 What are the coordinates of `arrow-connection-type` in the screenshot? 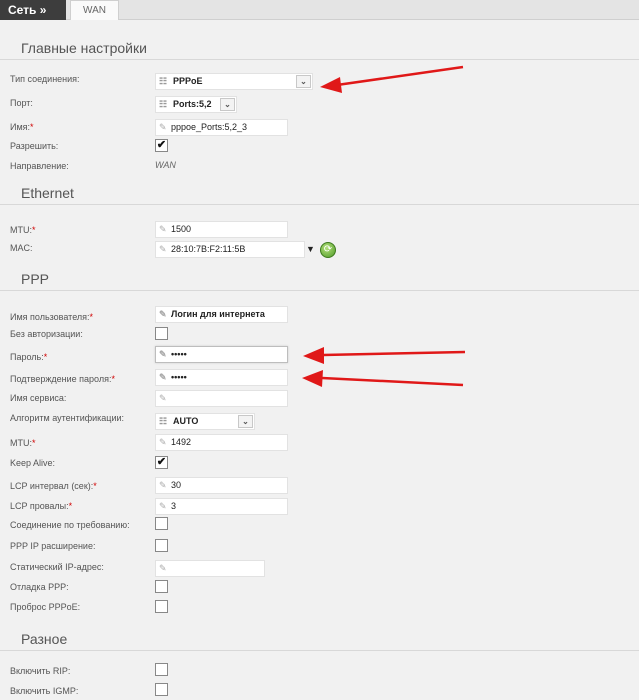 It's located at (392, 79).